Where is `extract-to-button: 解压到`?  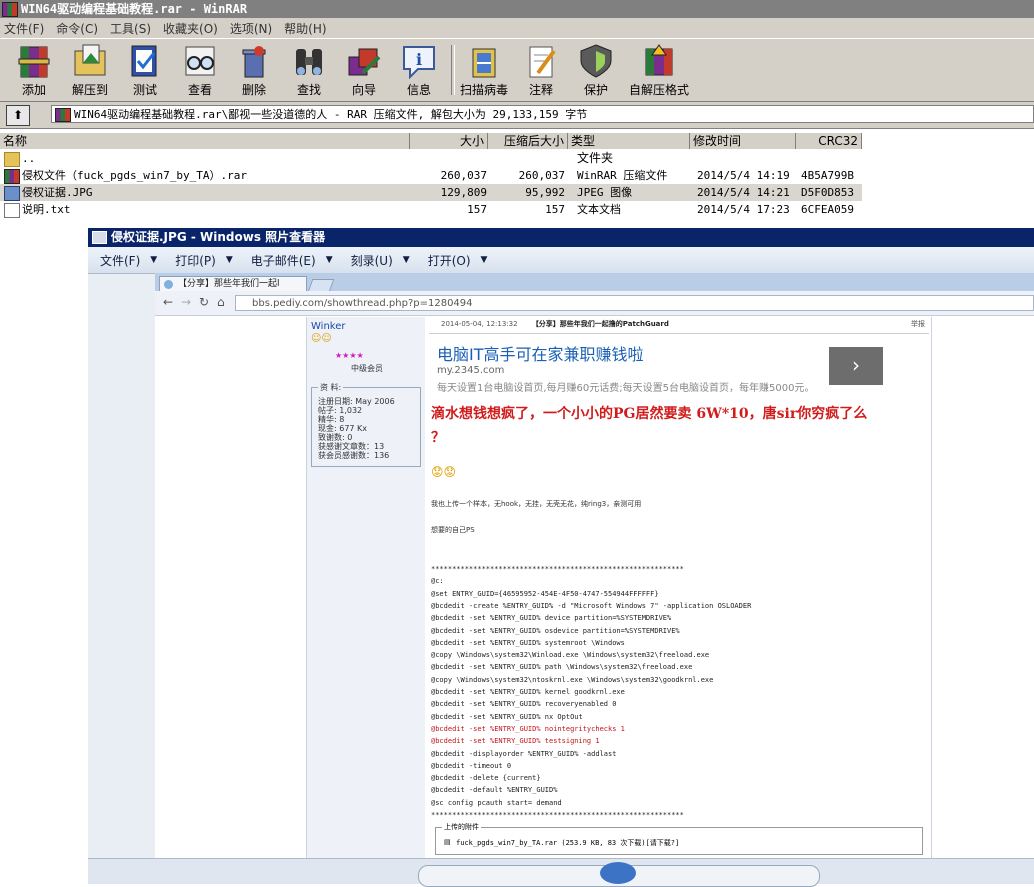
extract-to-button: 解压到 is located at coordinates (90, 71).